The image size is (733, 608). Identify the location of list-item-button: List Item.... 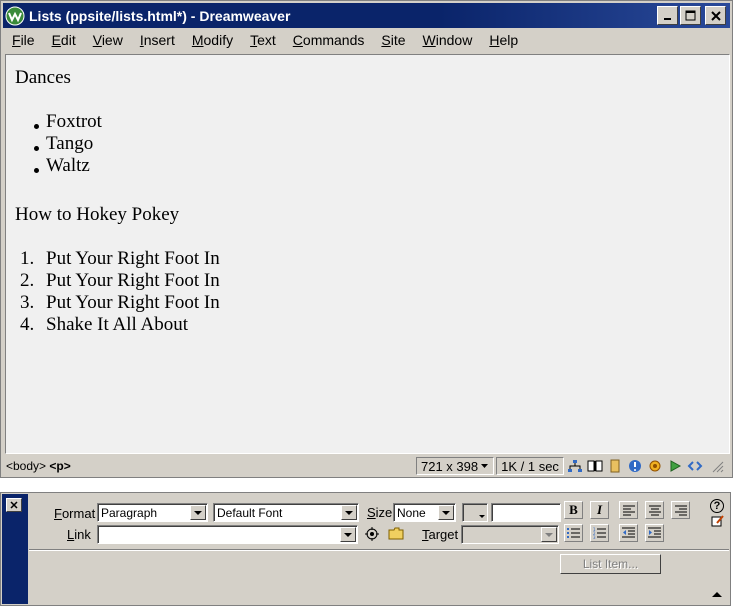
(610, 564).